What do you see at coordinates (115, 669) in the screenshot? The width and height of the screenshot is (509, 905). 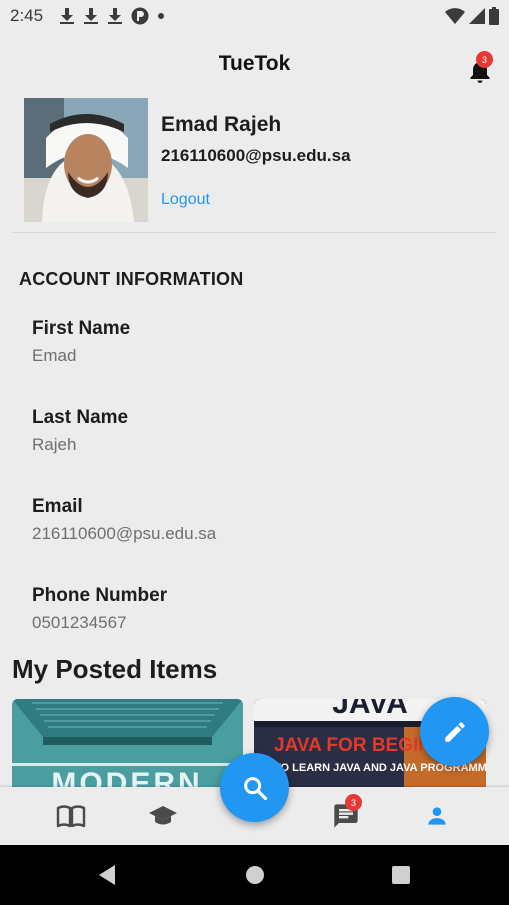 I see `posted-items-title: My Posted Items` at bounding box center [115, 669].